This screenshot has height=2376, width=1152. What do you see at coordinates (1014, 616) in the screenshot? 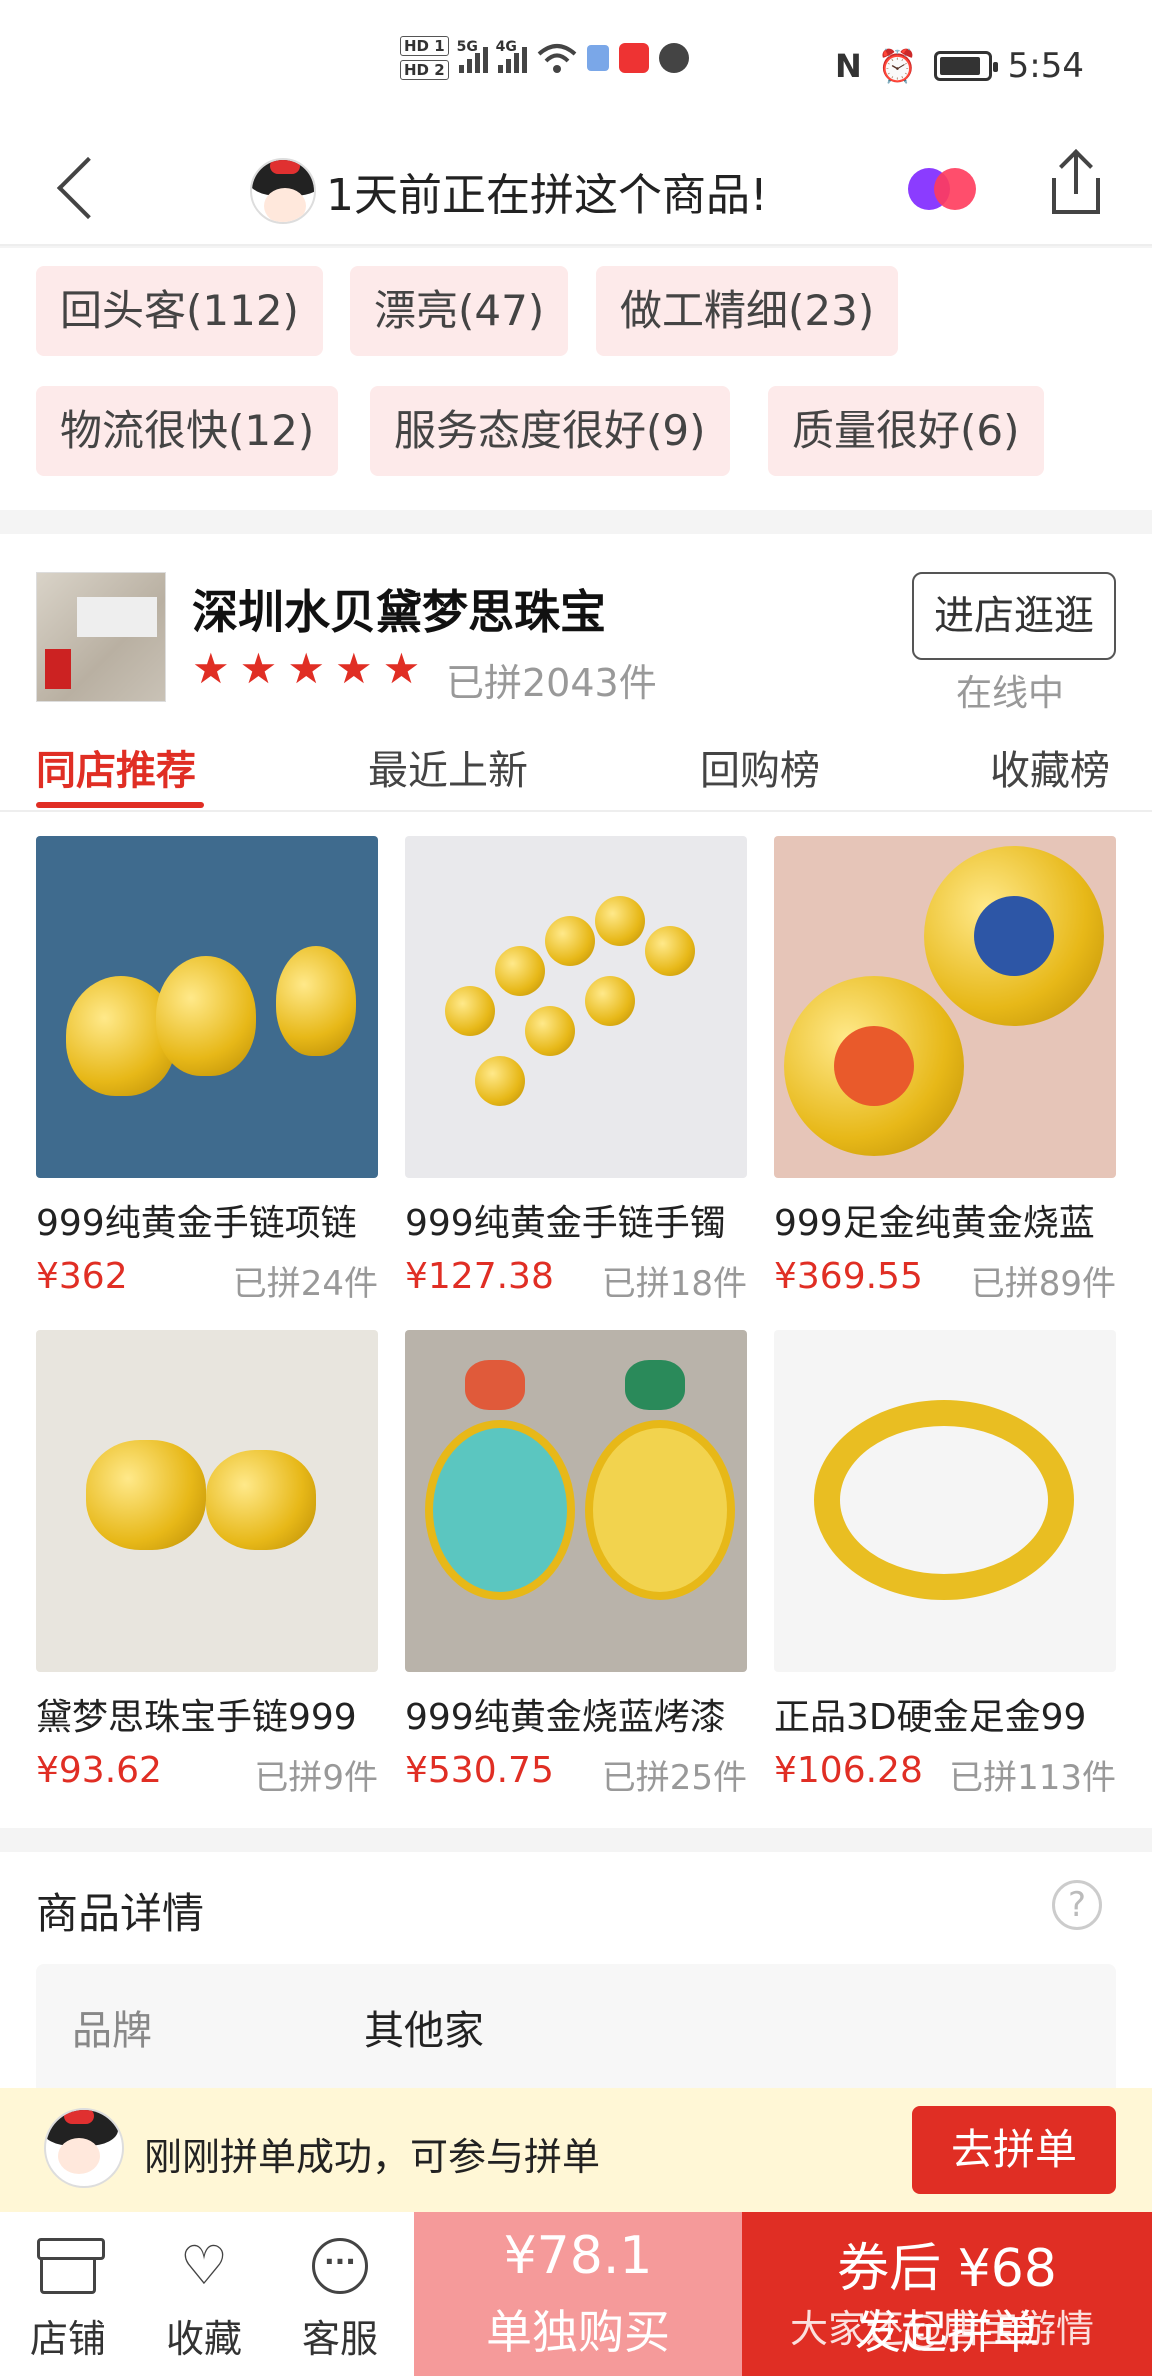
I see `enter-shop-button: 进店逛逛` at bounding box center [1014, 616].